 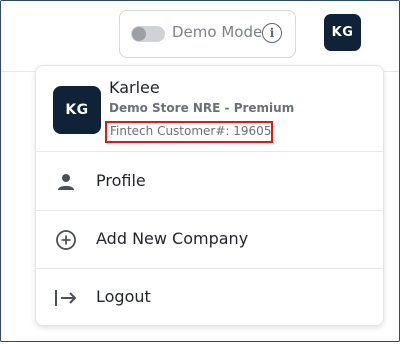 What do you see at coordinates (134, 87) in the screenshot?
I see `user-name: Karlee` at bounding box center [134, 87].